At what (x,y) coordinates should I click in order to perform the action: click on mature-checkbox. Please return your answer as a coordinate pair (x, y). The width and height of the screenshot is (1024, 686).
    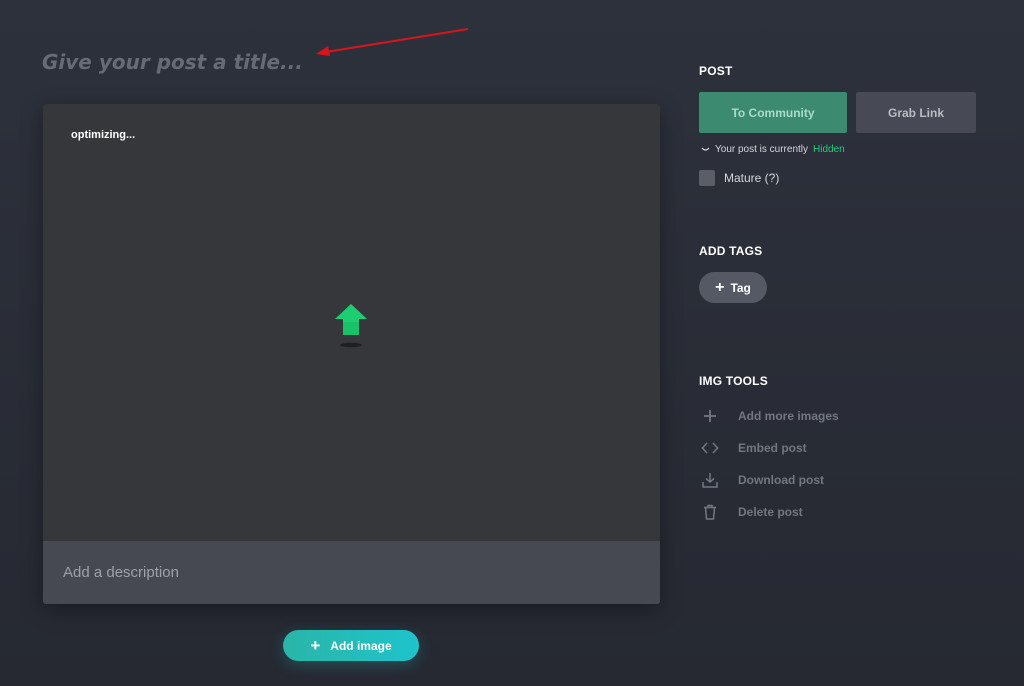
    Looking at the image, I should click on (707, 178).